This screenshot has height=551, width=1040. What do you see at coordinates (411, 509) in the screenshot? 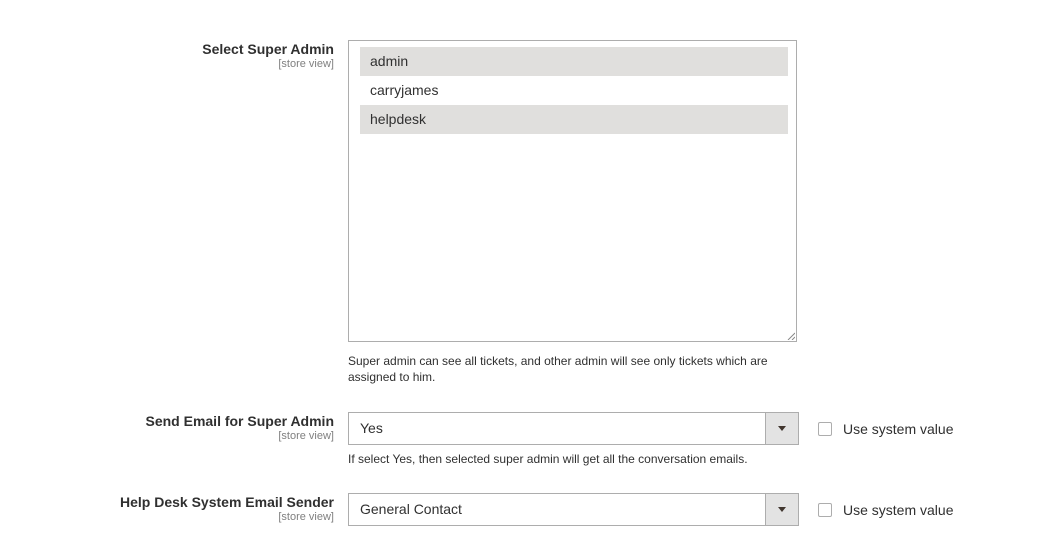
I see `email-sender-value: General Contact` at bounding box center [411, 509].